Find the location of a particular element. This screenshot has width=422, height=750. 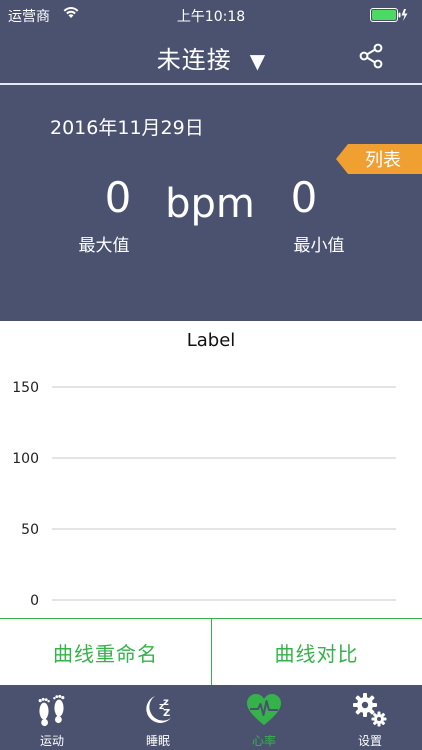

footprints-icon is located at coordinates (51, 710).